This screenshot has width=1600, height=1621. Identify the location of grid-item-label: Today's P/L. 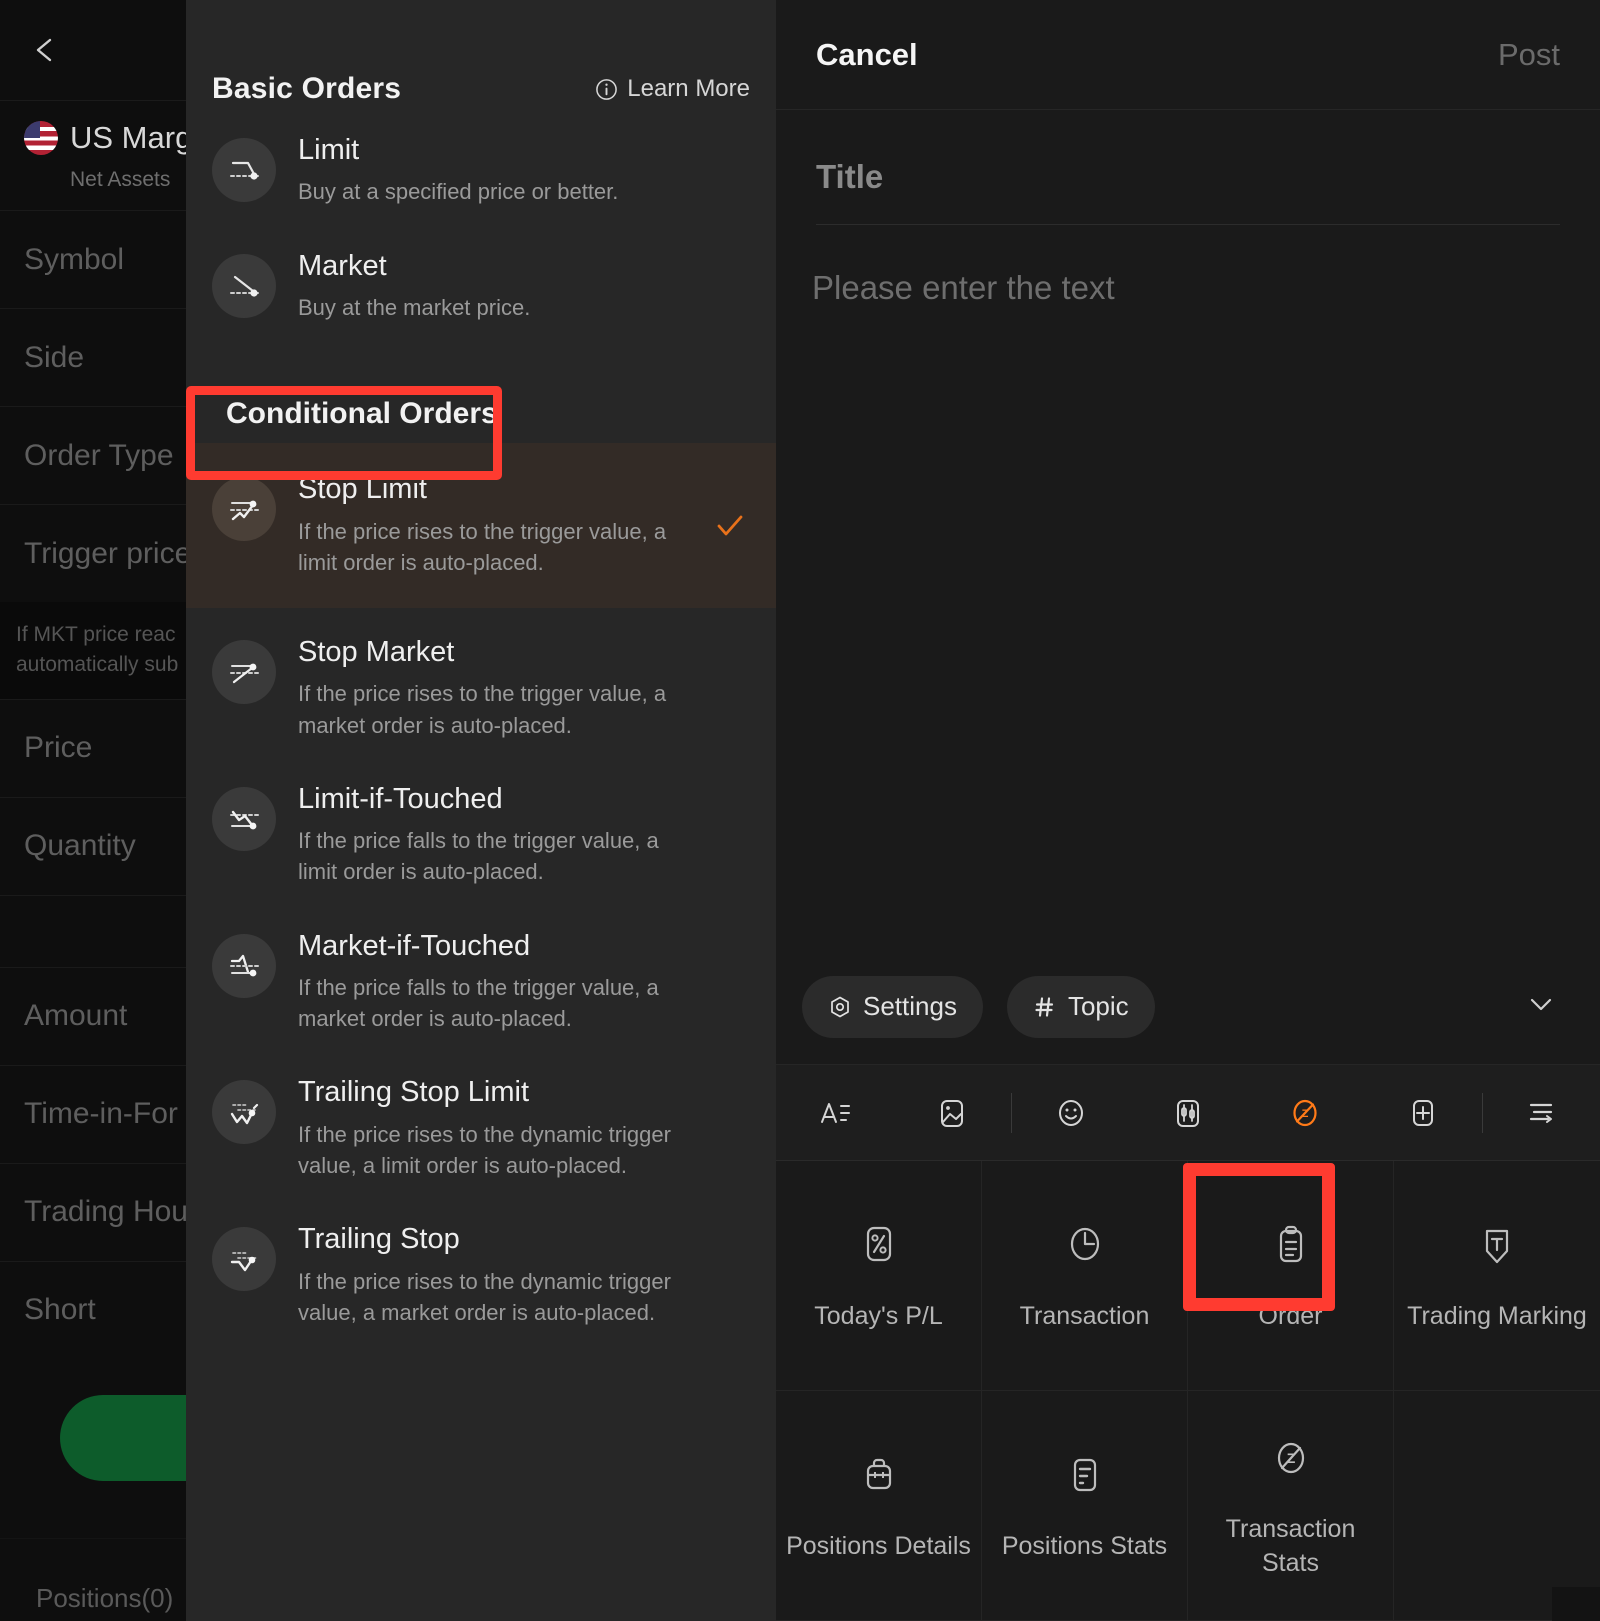
(878, 1315).